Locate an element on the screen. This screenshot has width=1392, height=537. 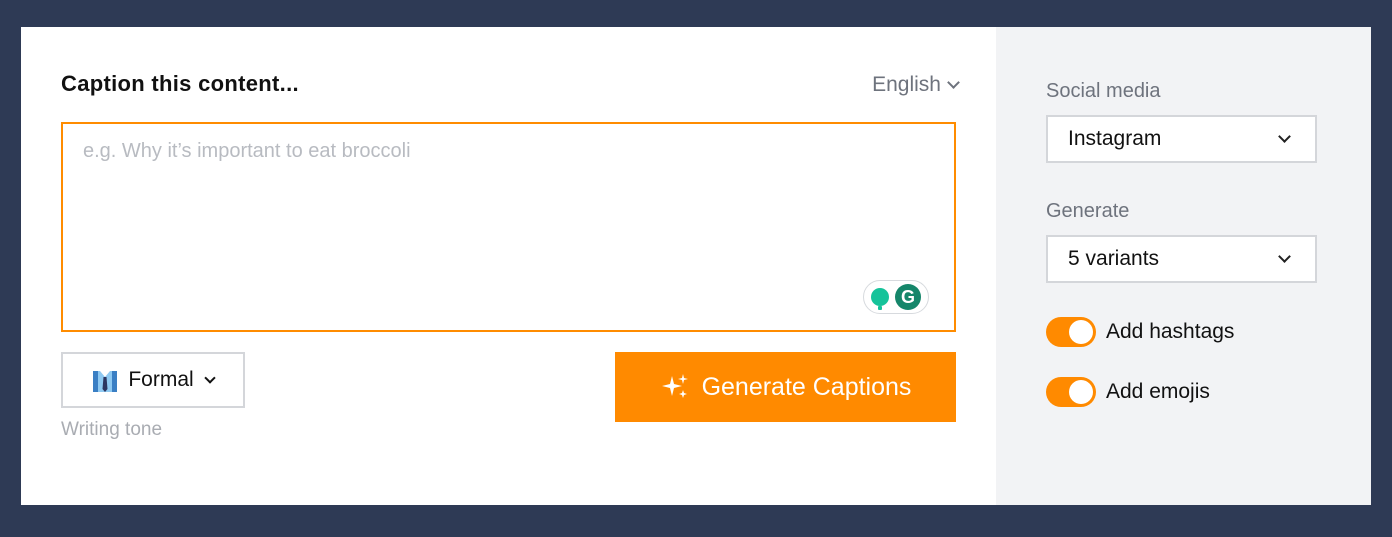
formal-shirt-icon is located at coordinates (105, 381).